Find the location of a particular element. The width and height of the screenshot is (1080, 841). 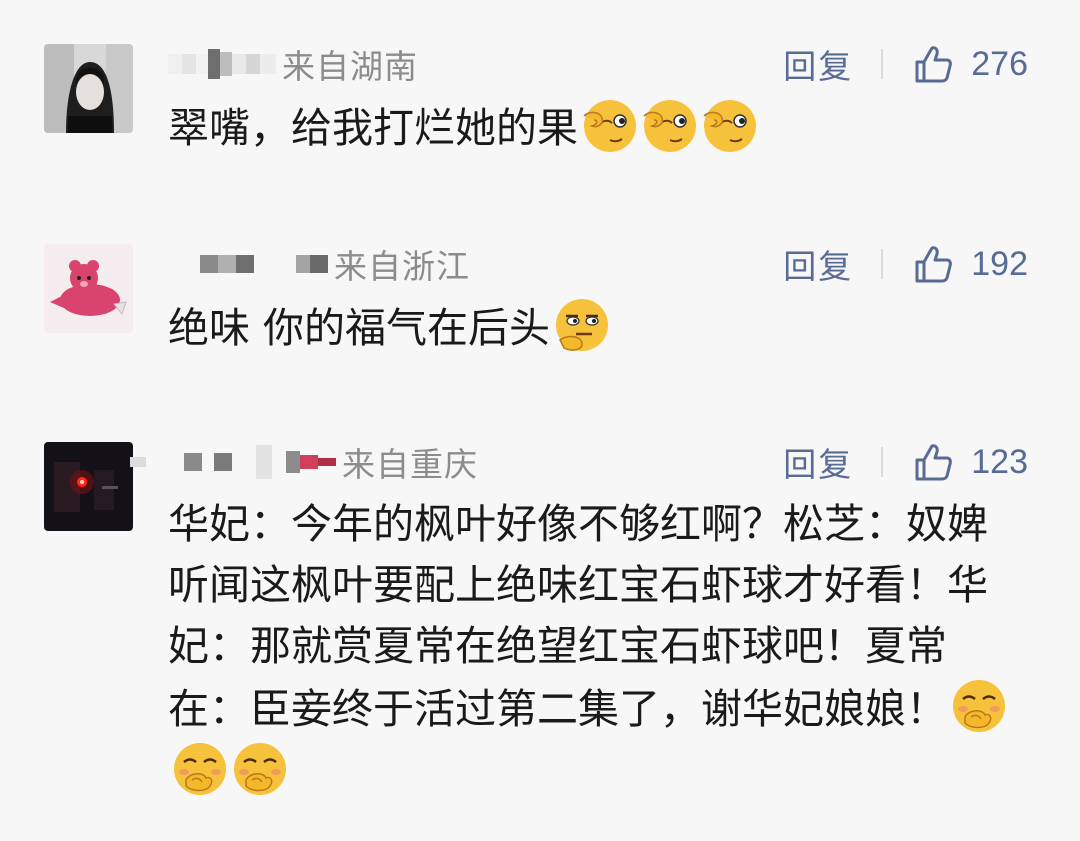

comment-body: 绝味 你的福气在后头 is located at coordinates (359, 328).